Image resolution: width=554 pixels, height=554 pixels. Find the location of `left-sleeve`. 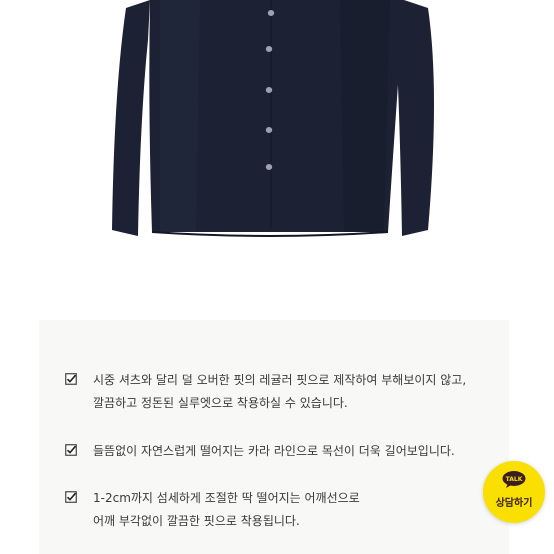

left-sleeve is located at coordinates (131, 118).